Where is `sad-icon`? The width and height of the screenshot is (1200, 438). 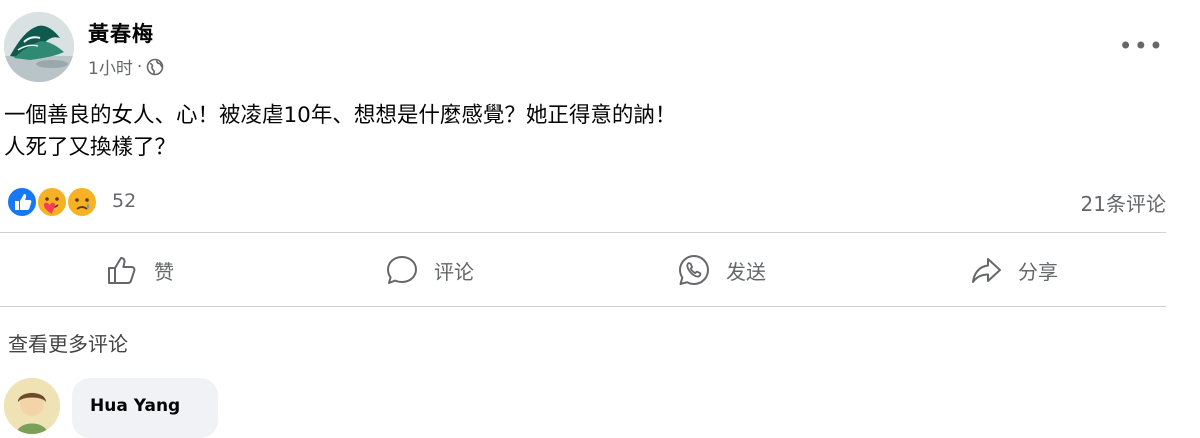
sad-icon is located at coordinates (82, 202).